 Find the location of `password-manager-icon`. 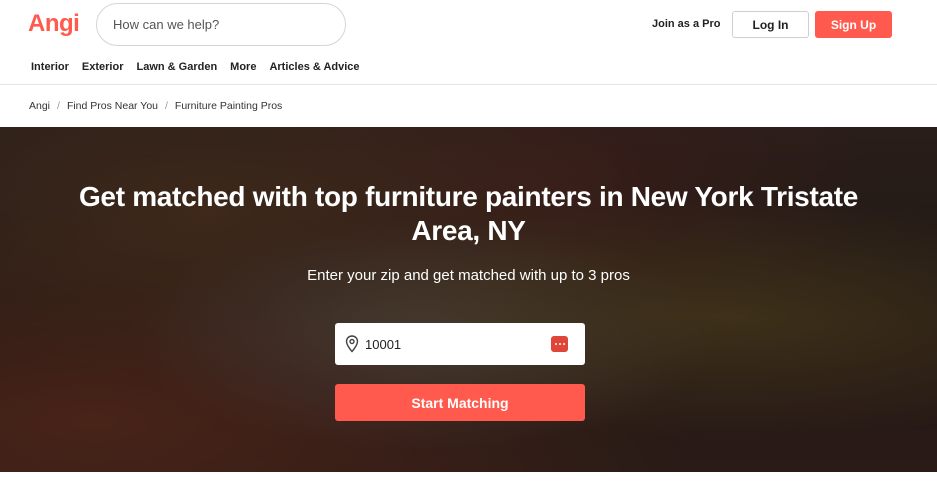

password-manager-icon is located at coordinates (559, 344).